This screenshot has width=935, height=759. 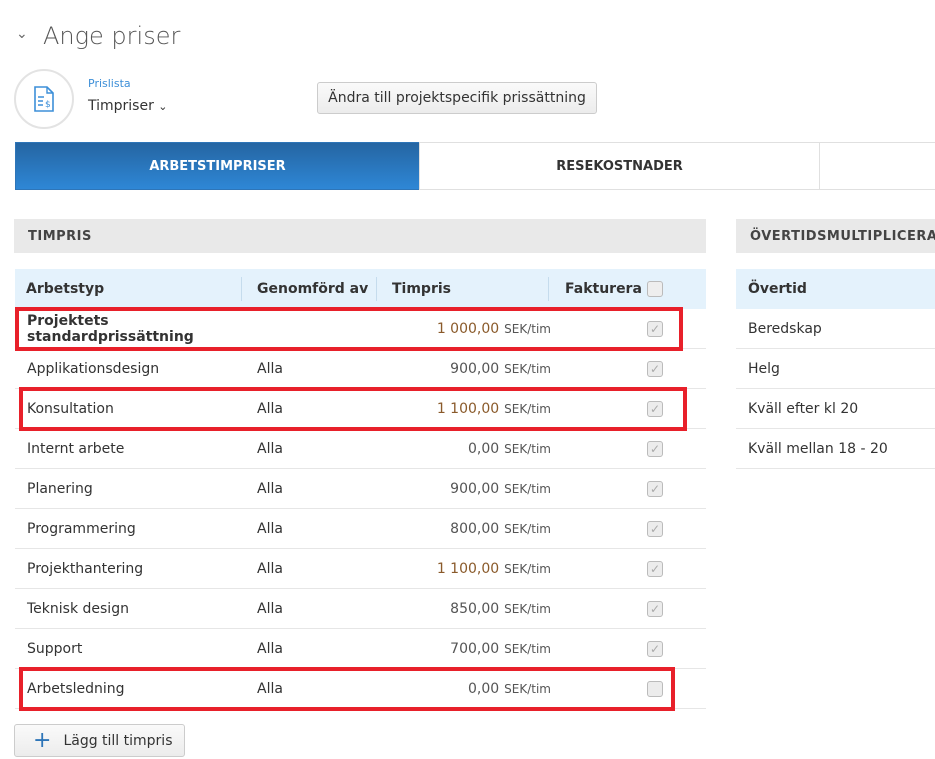 I want to click on price-value: 850,00, so click(x=475, y=609).